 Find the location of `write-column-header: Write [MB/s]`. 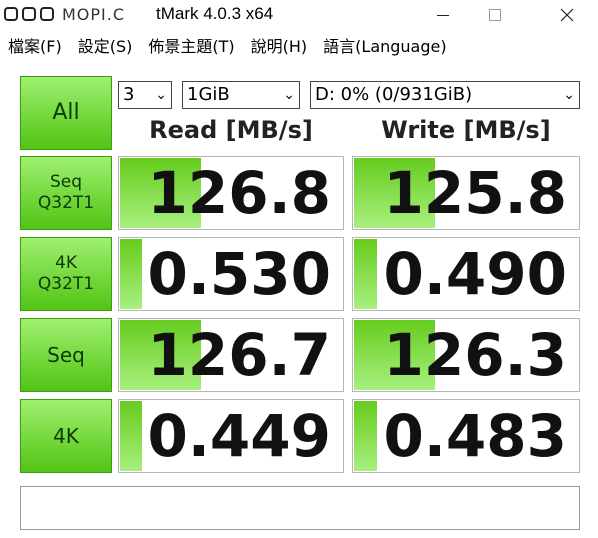

write-column-header: Write [MB/s] is located at coordinates (466, 130).